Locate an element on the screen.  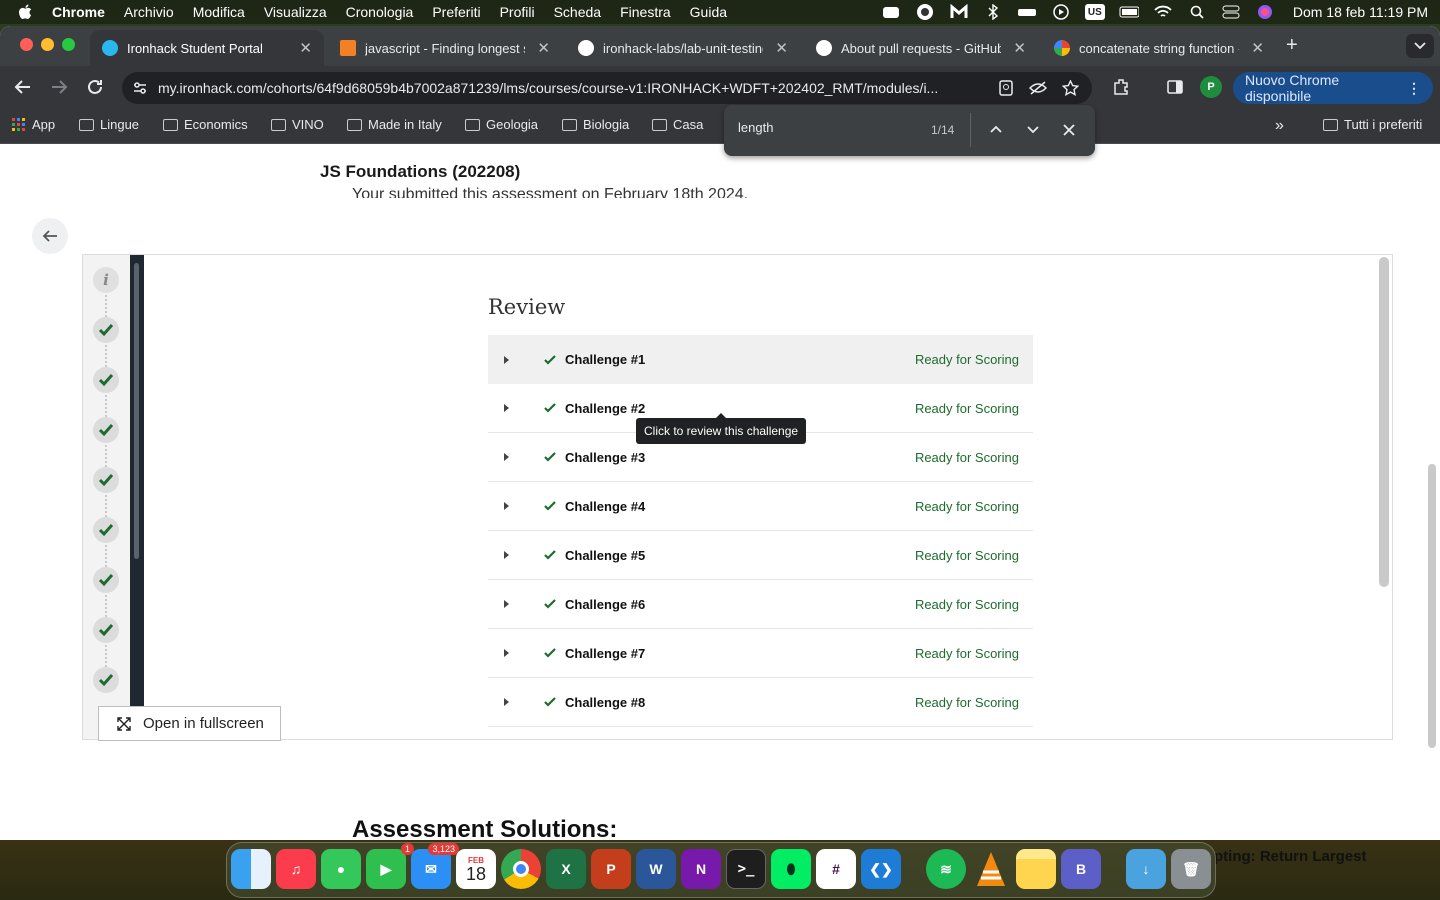
bookmark-folder-casa: Casa is located at coordinates (677, 124).